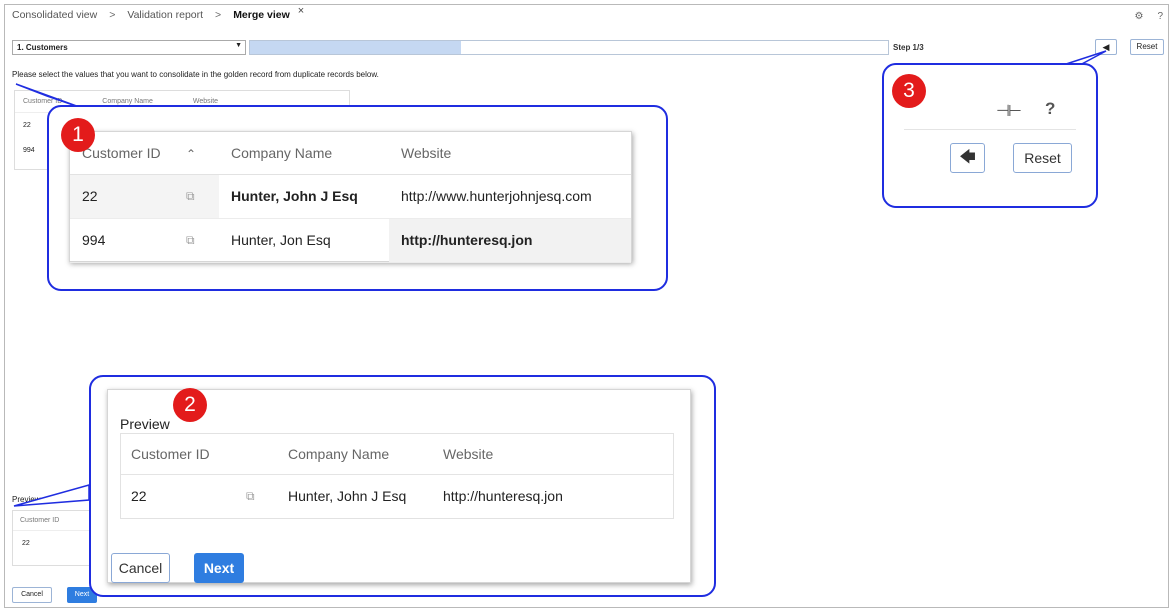 This screenshot has width=1173, height=611. Describe the element at coordinates (122, 240) in the screenshot. I see `customer-id-cell: 994` at that location.